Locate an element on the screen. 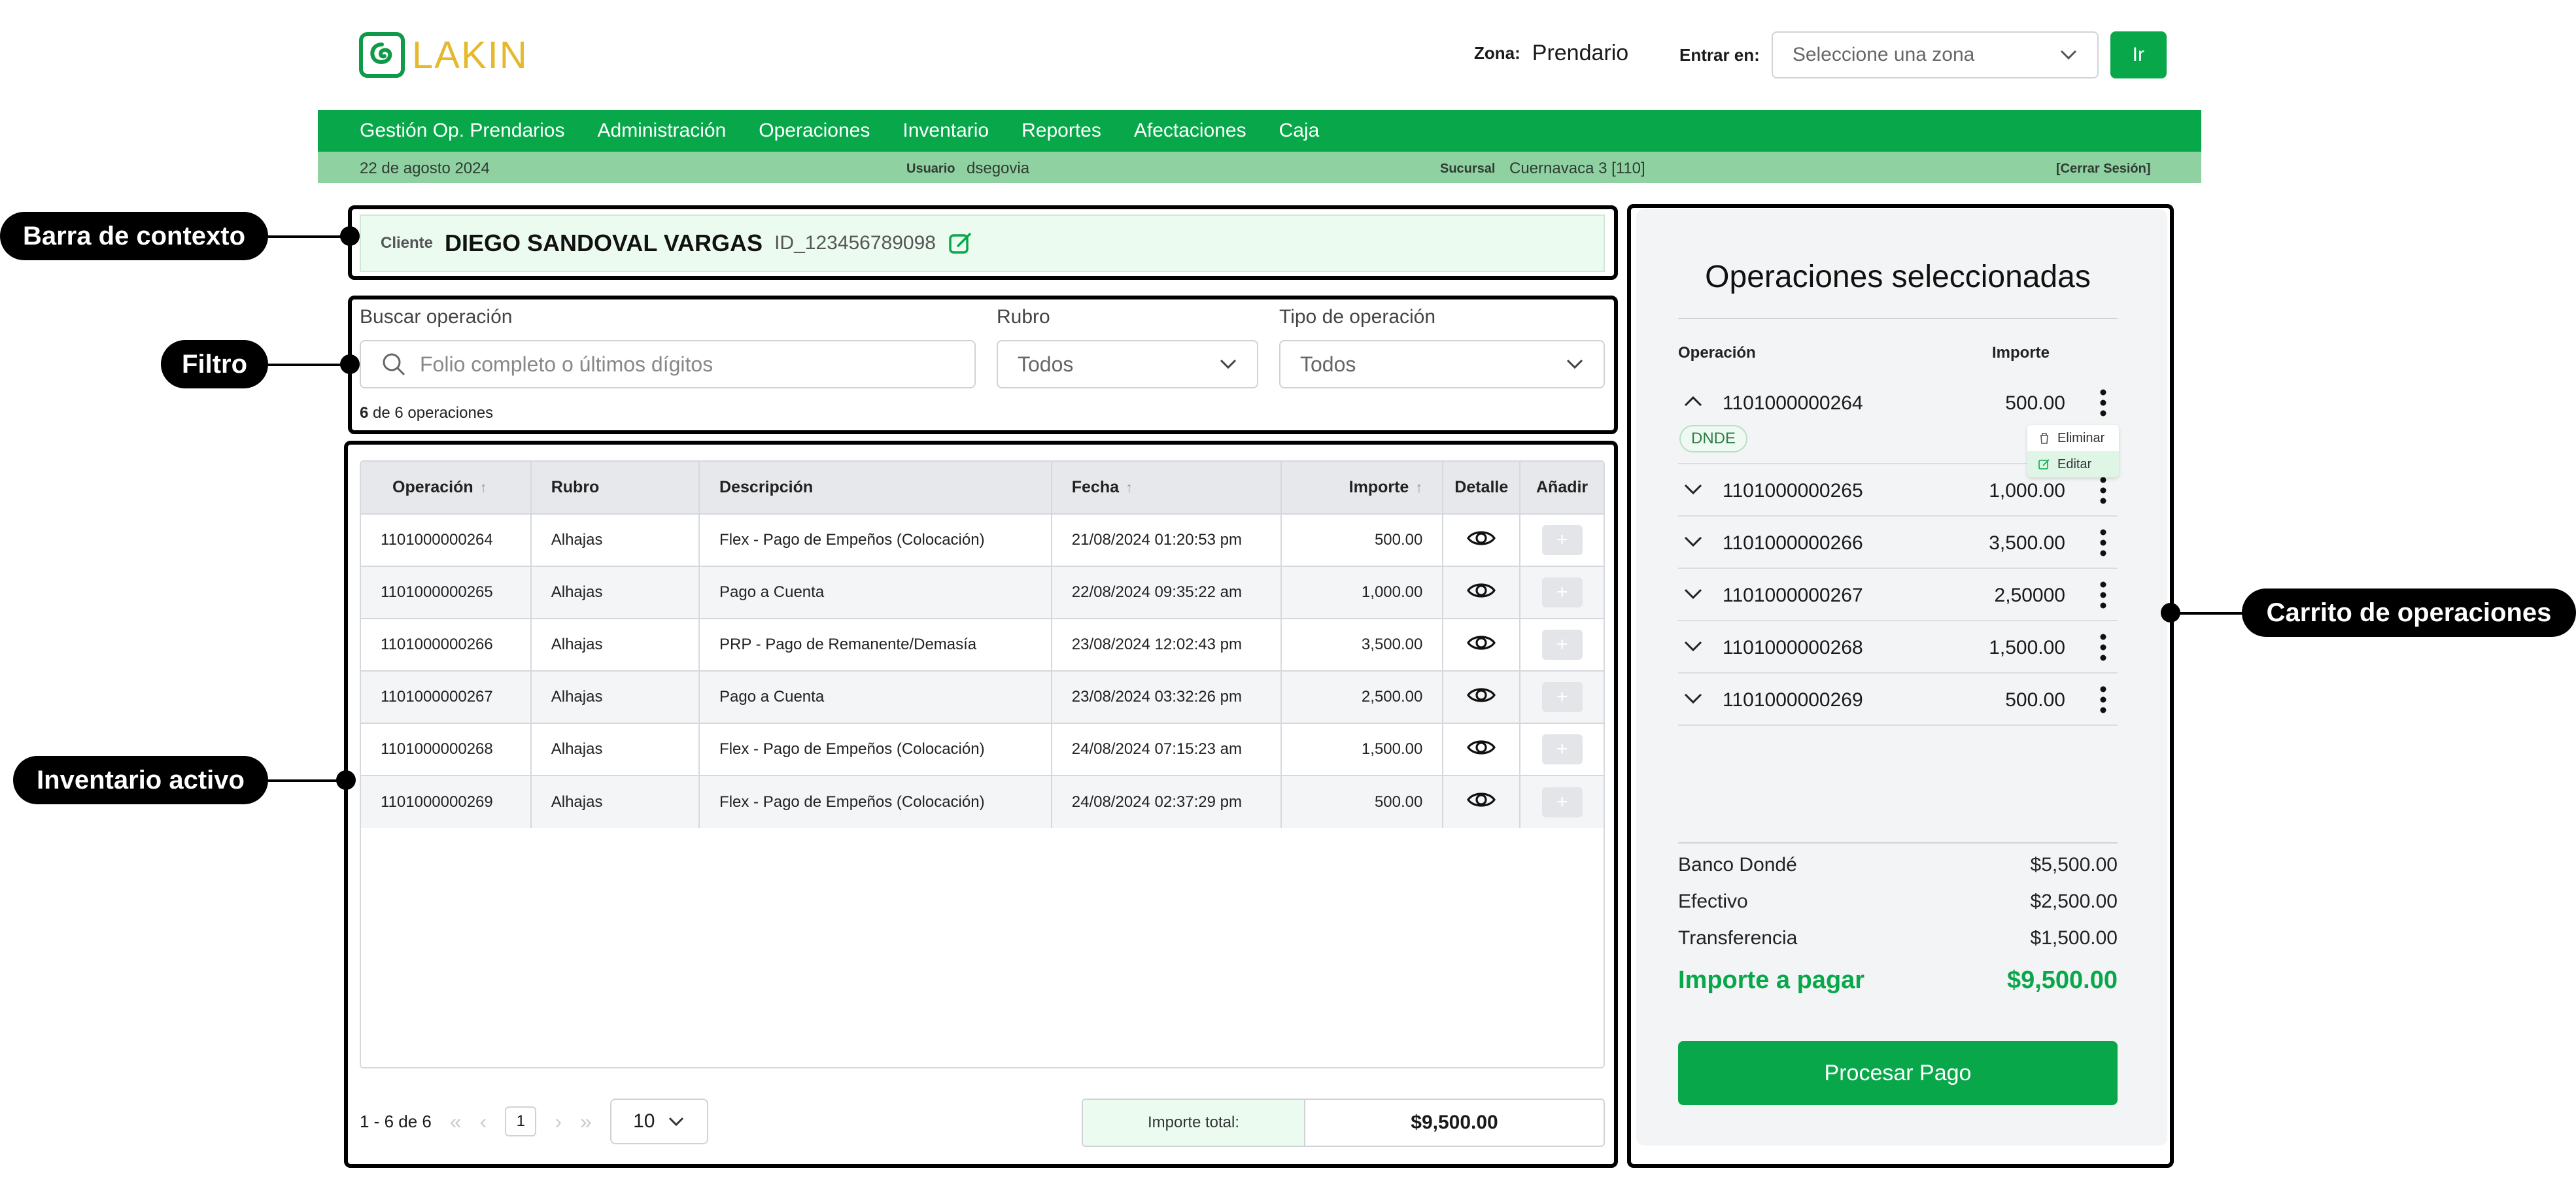 This screenshot has width=2576, height=1177. amount-due-label: Importe a pagar is located at coordinates (1772, 980).